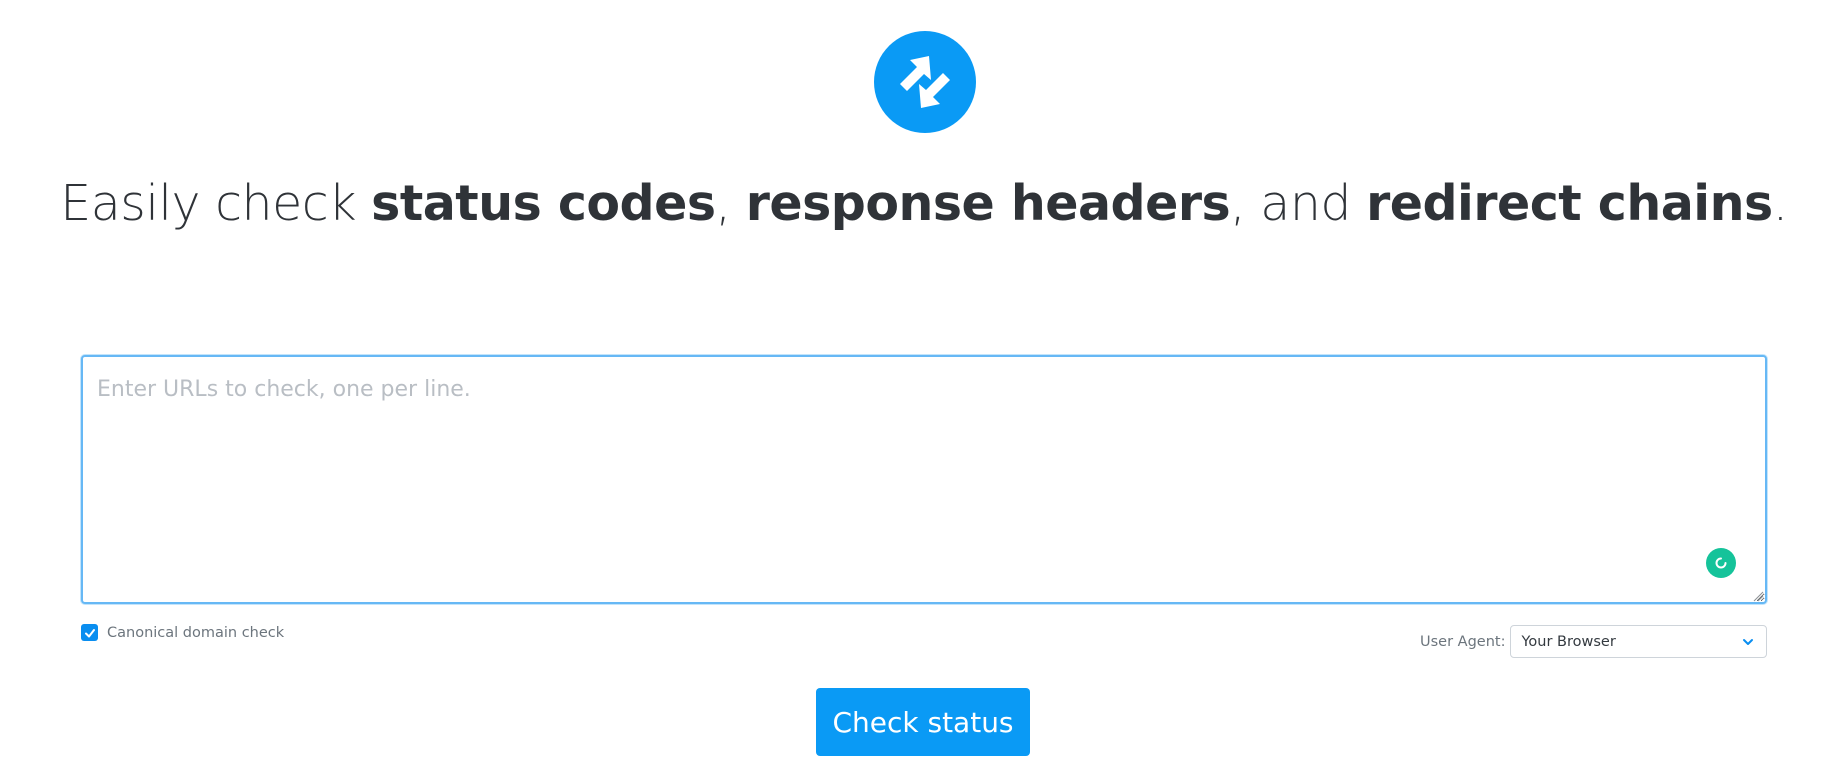 This screenshot has height=761, width=1848. I want to click on grammarly-button, so click(1721, 563).